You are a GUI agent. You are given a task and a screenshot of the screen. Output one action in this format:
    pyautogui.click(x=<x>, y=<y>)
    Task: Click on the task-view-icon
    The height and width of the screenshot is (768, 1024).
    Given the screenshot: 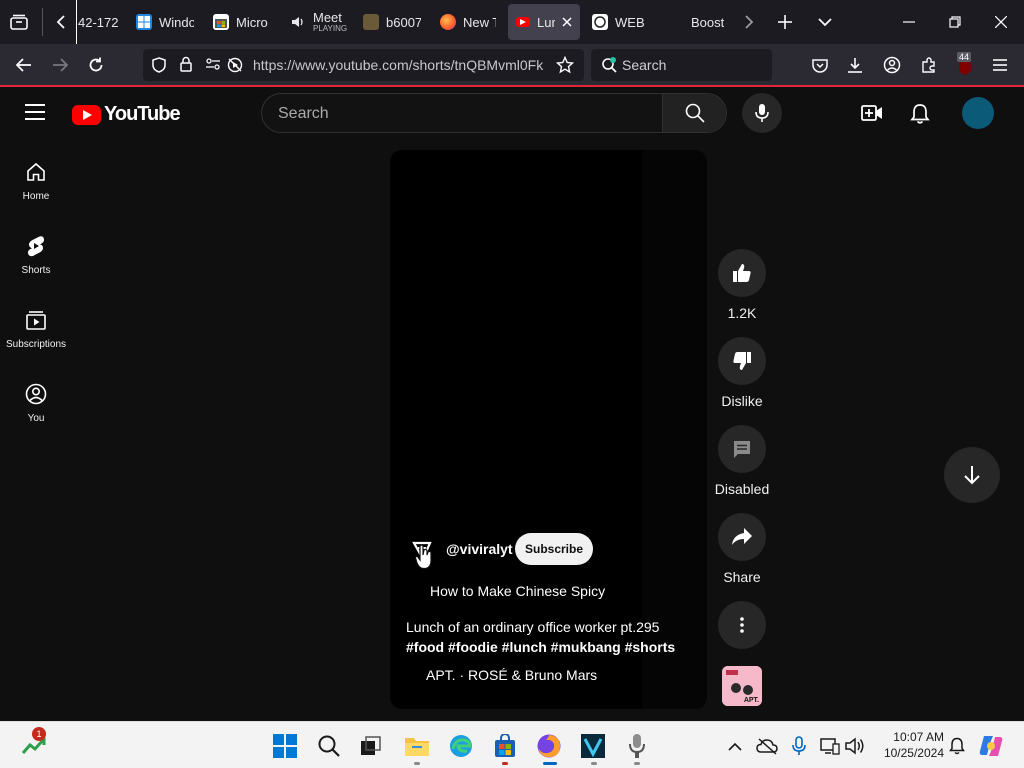 What is the action you would take?
    pyautogui.click(x=371, y=746)
    